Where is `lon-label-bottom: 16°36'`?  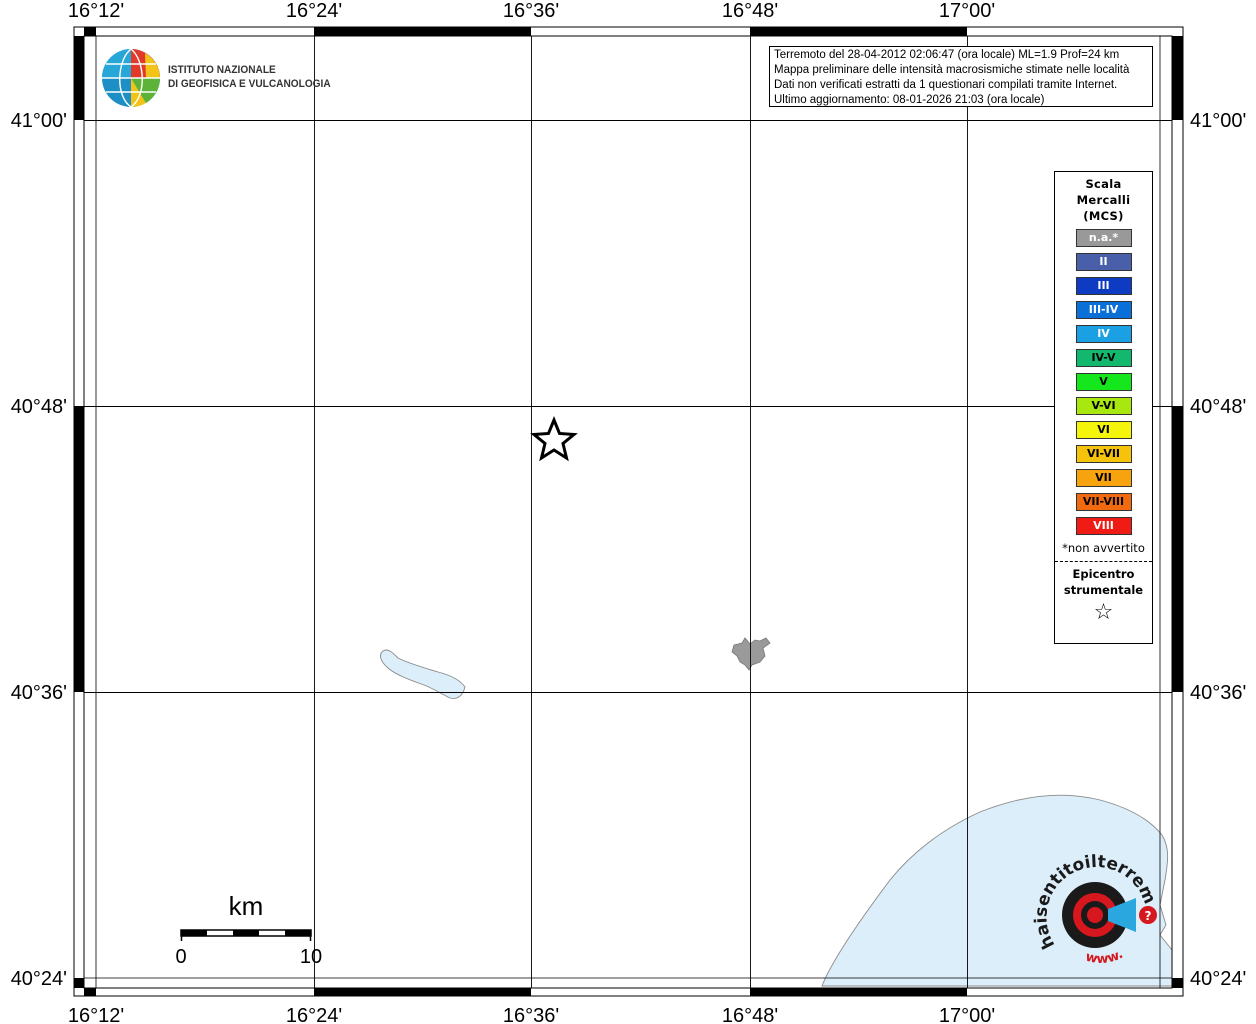
lon-label-bottom: 16°36' is located at coordinates (531, 1014).